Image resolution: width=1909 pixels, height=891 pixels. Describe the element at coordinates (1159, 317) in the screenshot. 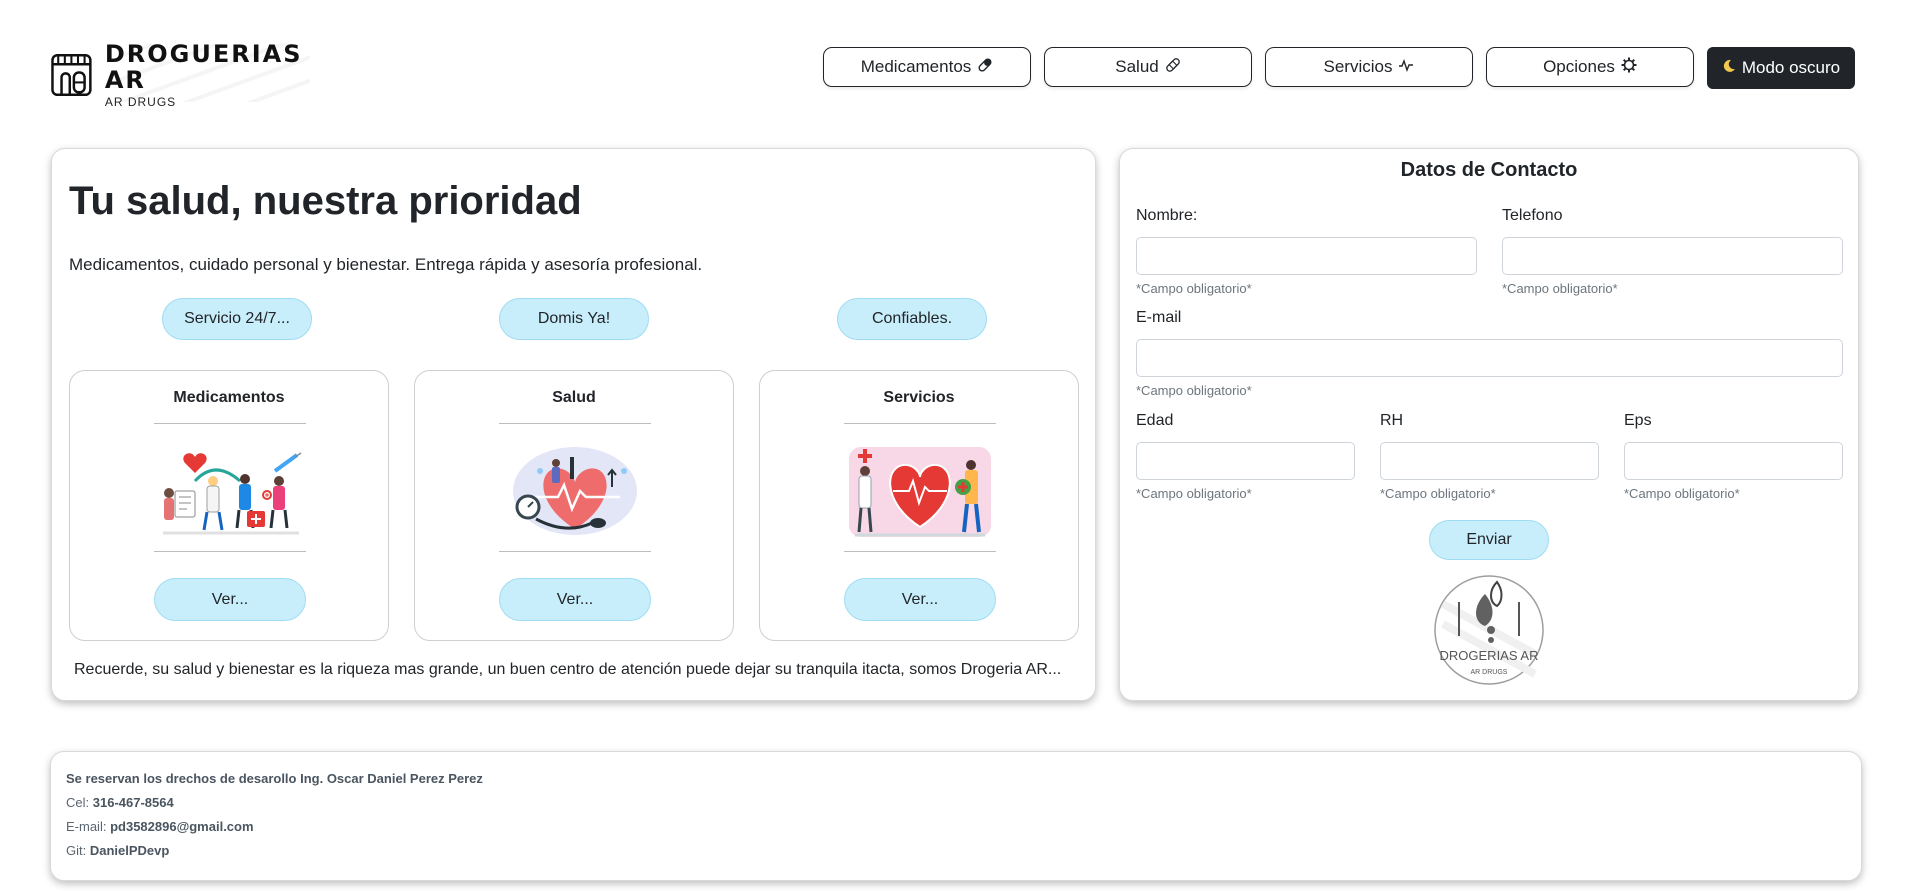

I see `email-label: E-mail` at that location.